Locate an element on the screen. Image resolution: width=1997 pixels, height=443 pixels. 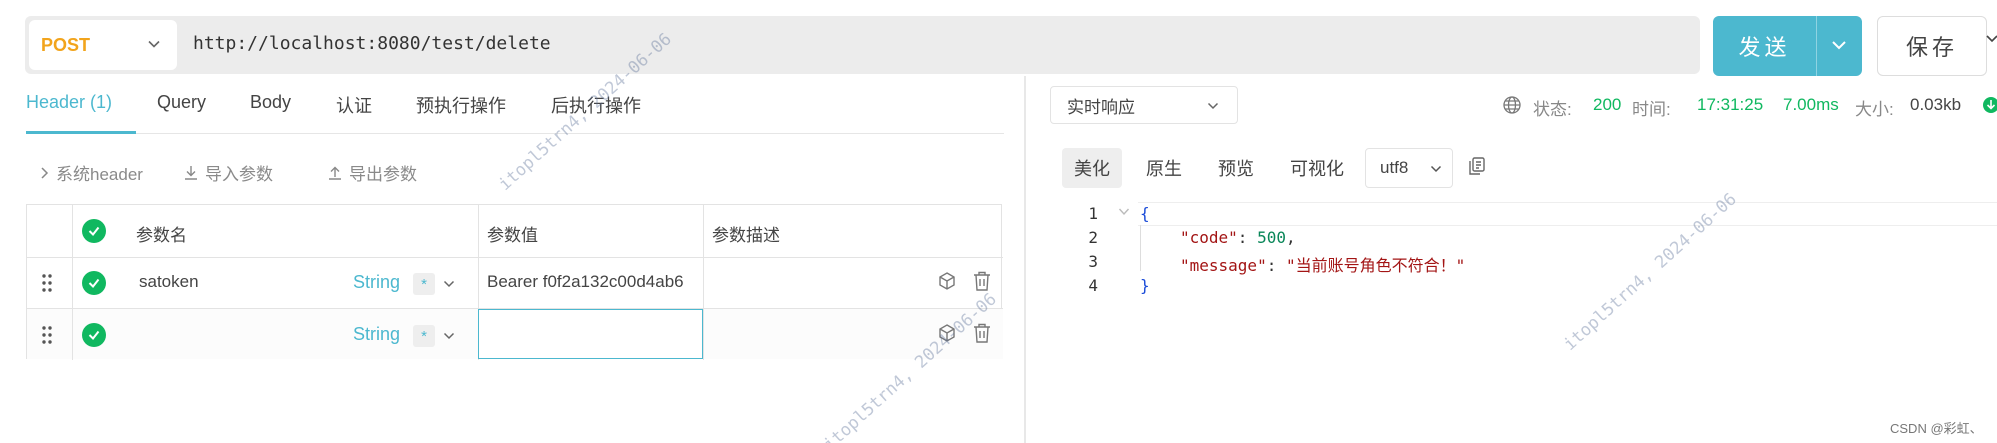
response-duration: 7.00ms is located at coordinates (1811, 104).